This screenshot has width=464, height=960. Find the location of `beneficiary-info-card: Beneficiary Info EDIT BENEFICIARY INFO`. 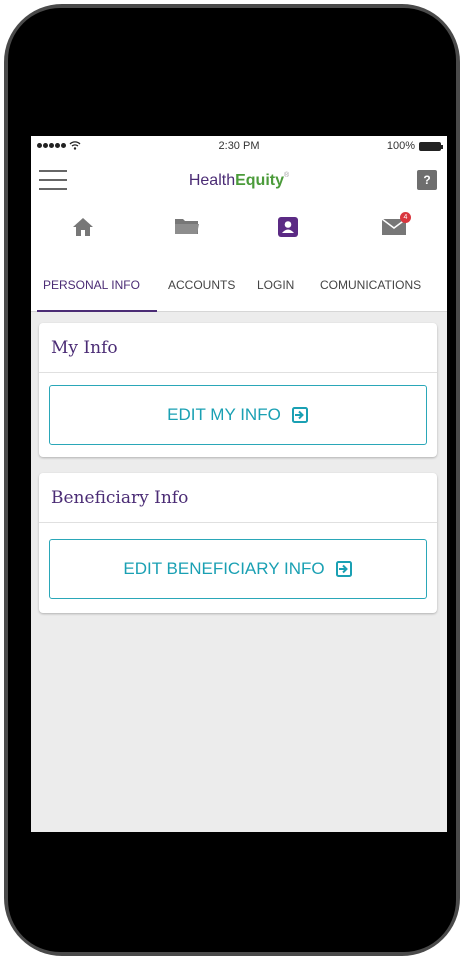

beneficiary-info-card: Beneficiary Info EDIT BENEFICIARY INFO is located at coordinates (238, 543).